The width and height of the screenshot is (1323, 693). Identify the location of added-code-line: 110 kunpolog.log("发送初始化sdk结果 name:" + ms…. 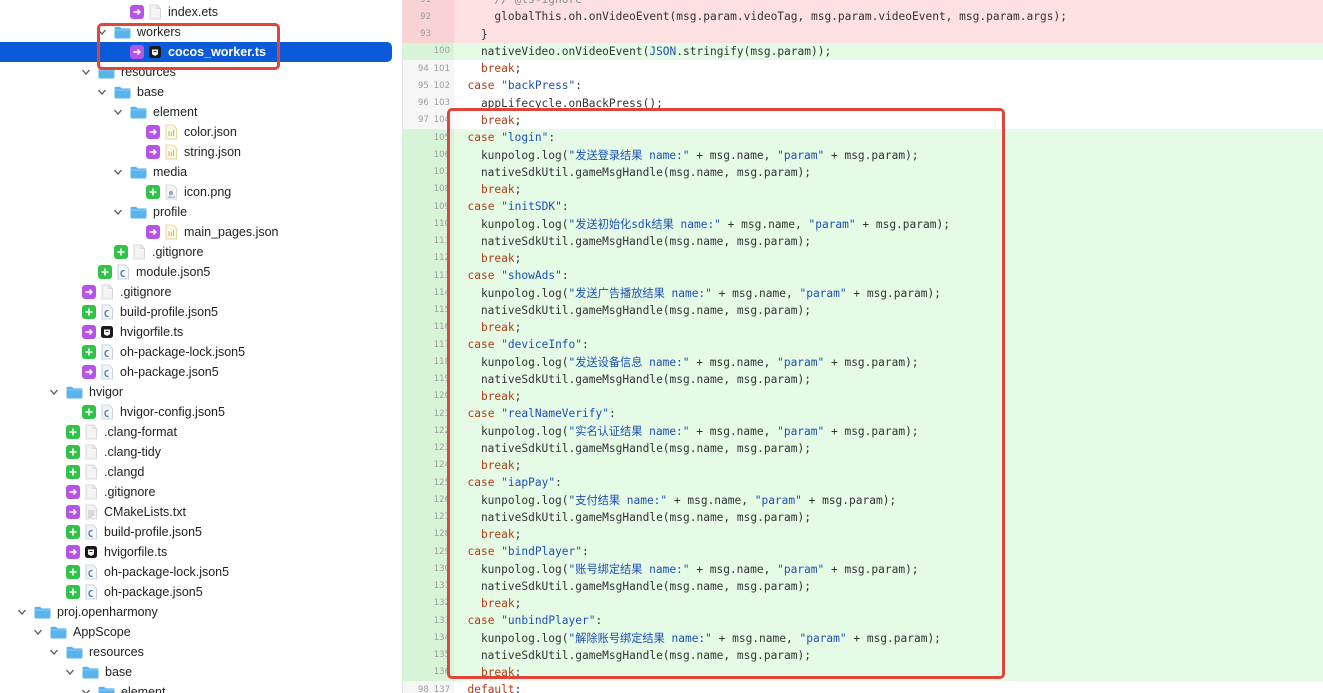
(862, 224).